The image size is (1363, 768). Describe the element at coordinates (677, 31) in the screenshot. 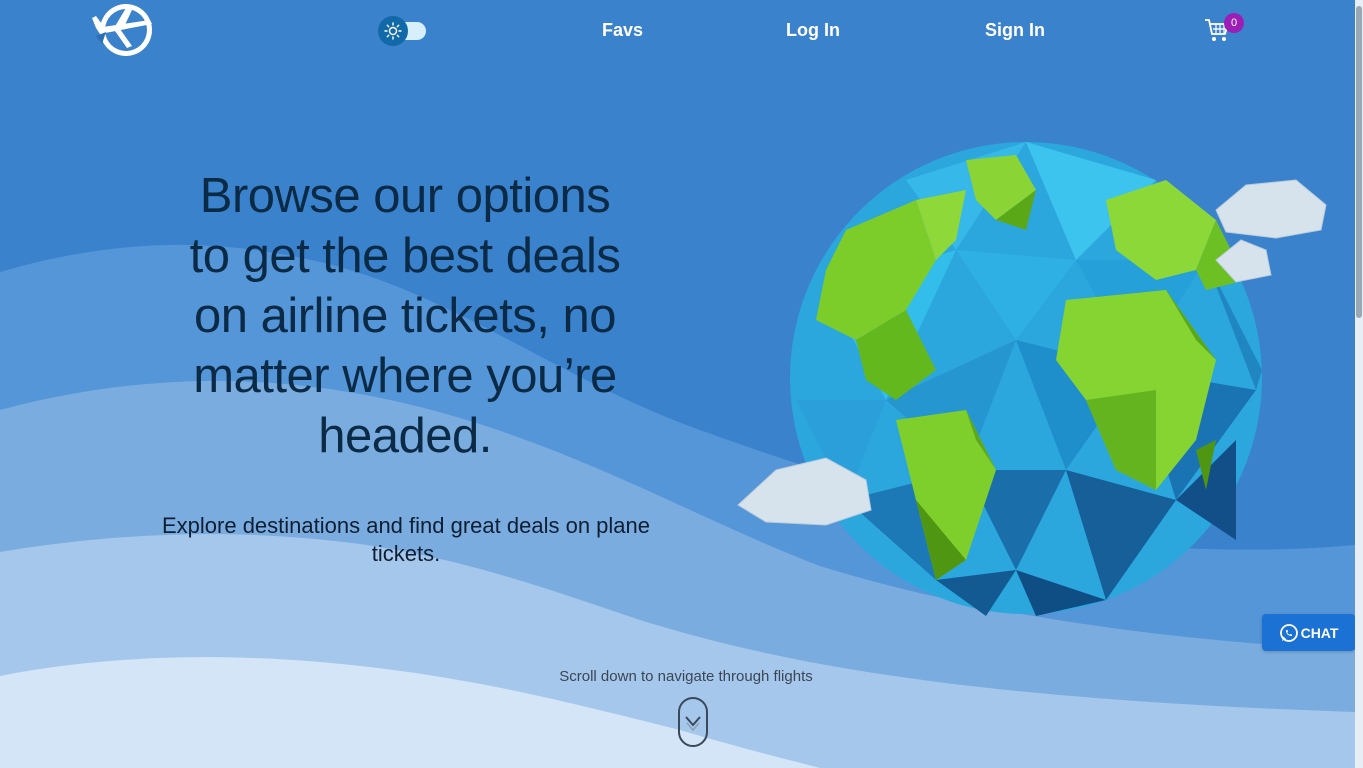

I see `top-navbar: Favs Log In Sign In 0` at that location.